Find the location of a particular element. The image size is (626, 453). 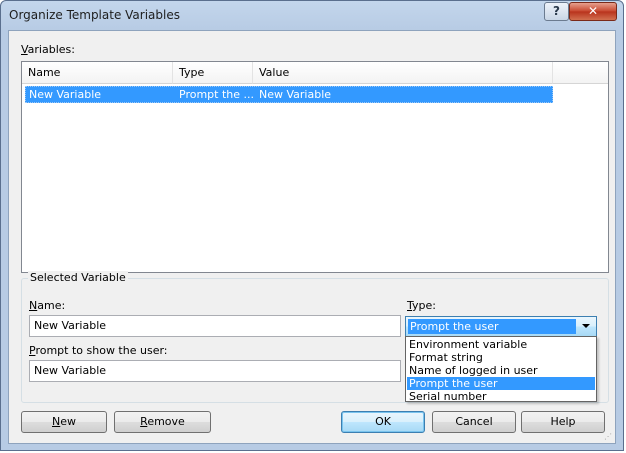

prompt-input: New Variable is located at coordinates (215, 371).